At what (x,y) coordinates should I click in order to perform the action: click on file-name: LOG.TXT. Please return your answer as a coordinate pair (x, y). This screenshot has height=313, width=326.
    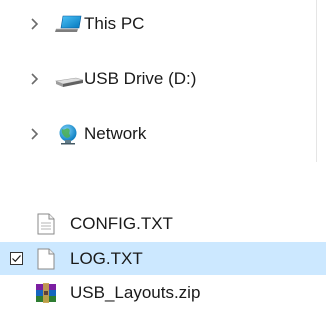
    Looking at the image, I should click on (106, 258).